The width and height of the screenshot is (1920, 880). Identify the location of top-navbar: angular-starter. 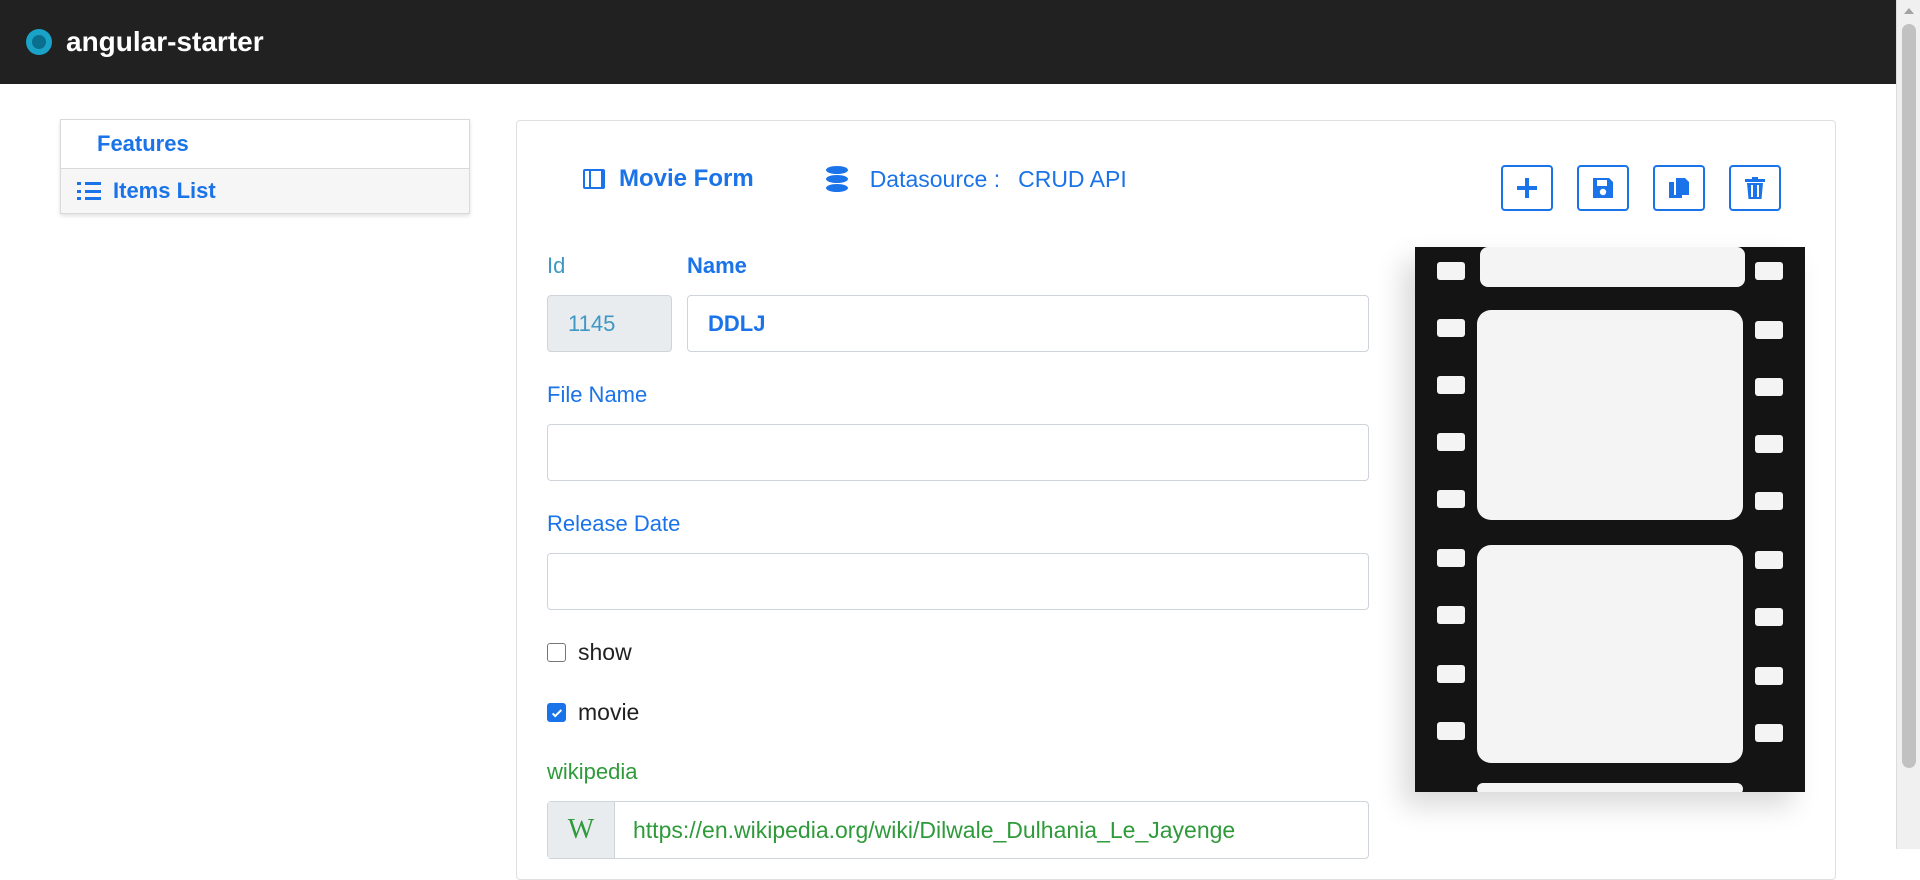
(948, 42).